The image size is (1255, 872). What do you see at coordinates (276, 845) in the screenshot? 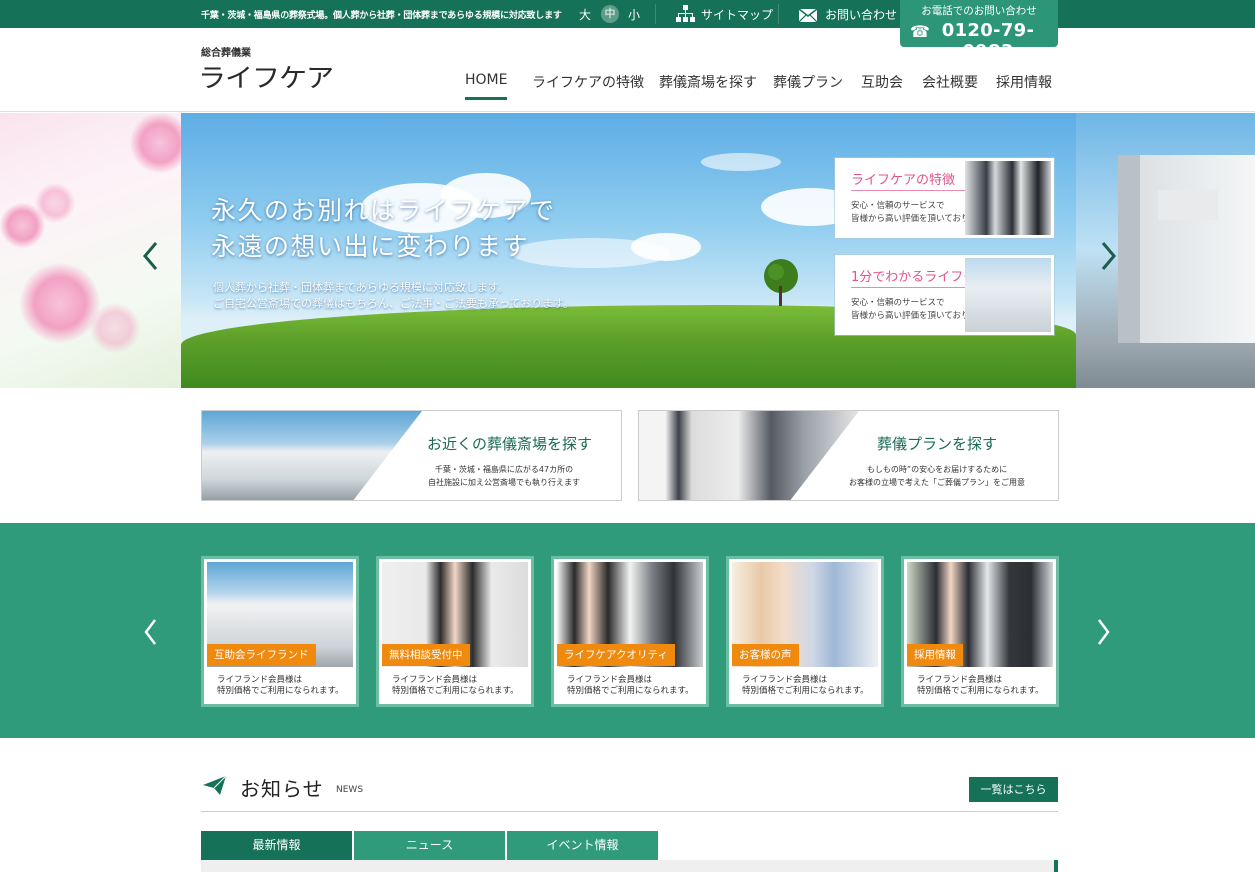
I see `tab-latest: 最新情報` at bounding box center [276, 845].